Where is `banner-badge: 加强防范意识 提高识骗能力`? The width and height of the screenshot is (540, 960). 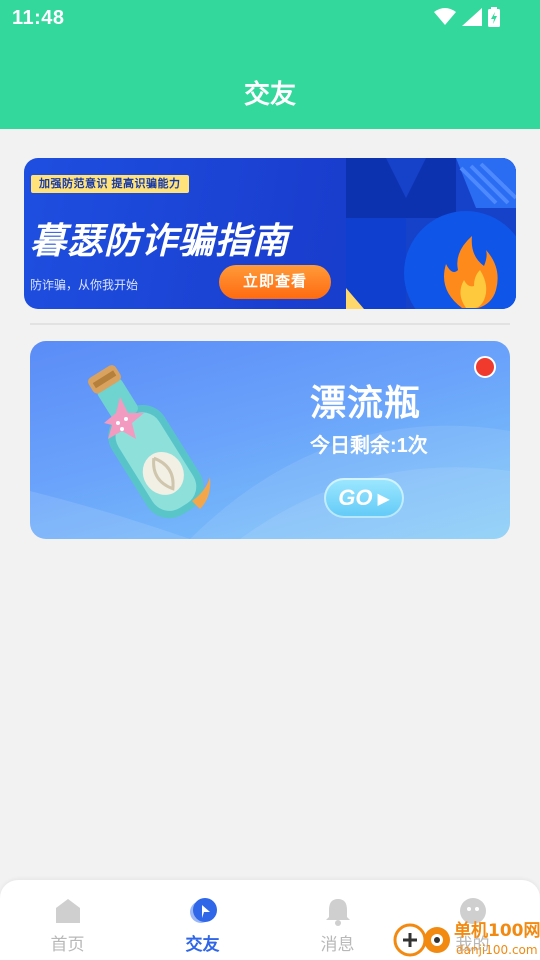
banner-badge: 加强防范意识 提高识骗能力 is located at coordinates (110, 184).